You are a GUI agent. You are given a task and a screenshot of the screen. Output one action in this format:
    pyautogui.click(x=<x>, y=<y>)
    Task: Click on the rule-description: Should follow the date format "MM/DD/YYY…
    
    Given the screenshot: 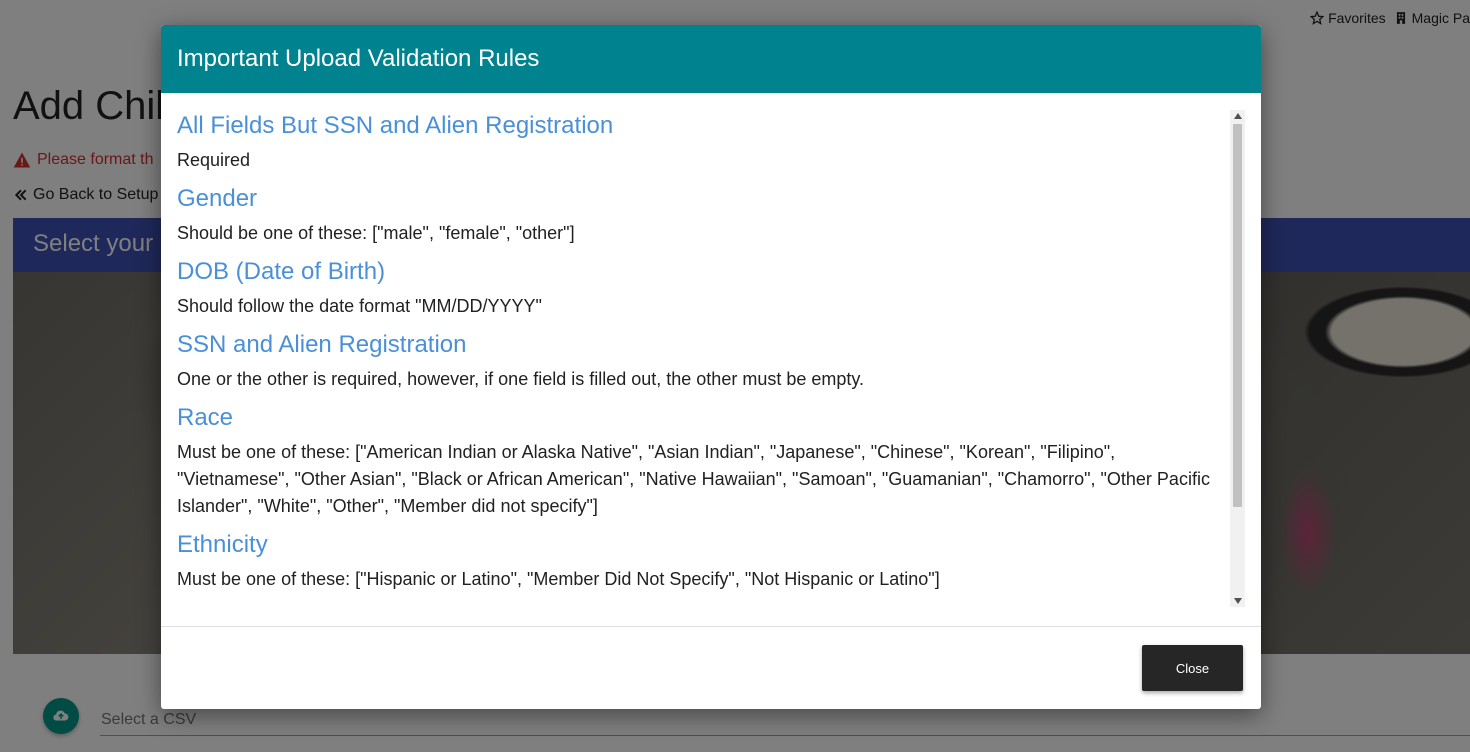 What is the action you would take?
    pyautogui.click(x=359, y=306)
    